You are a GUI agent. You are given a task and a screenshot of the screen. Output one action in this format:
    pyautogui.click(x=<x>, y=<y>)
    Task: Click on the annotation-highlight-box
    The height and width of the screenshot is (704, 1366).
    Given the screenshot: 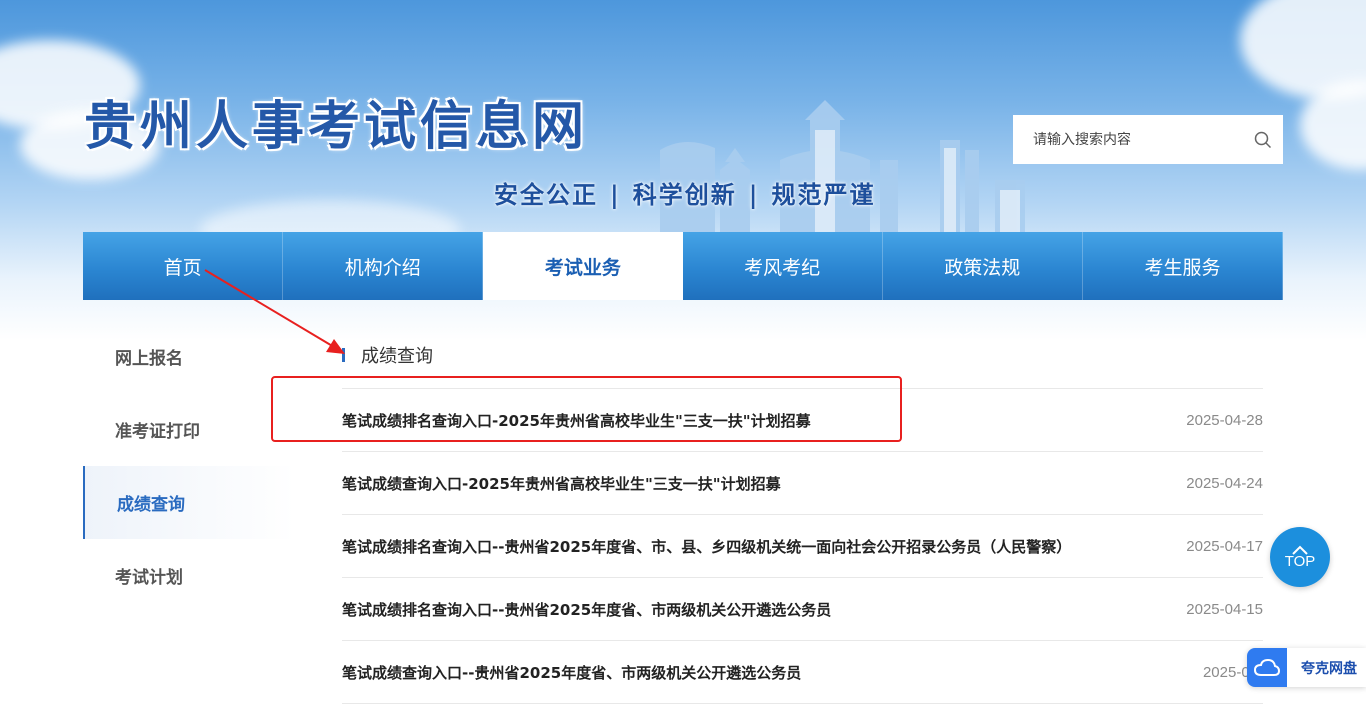 What is the action you would take?
    pyautogui.click(x=586, y=409)
    